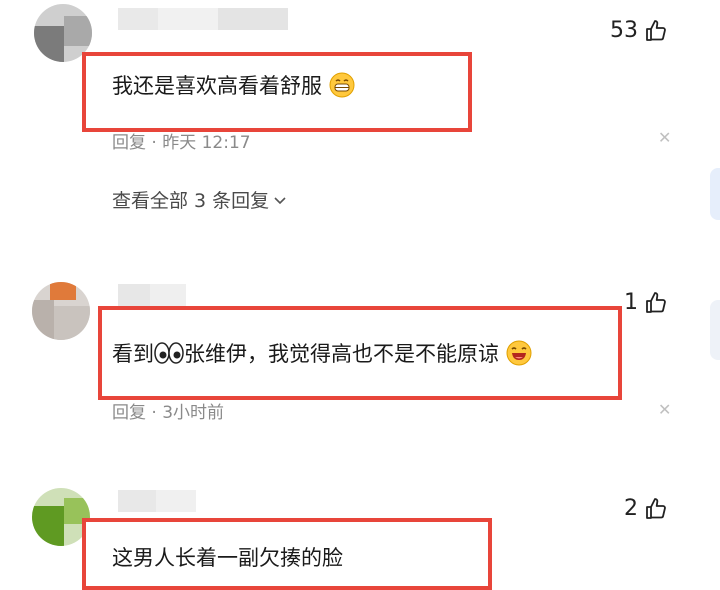 The height and width of the screenshot is (590, 720). I want to click on like-button: 53, so click(639, 30).